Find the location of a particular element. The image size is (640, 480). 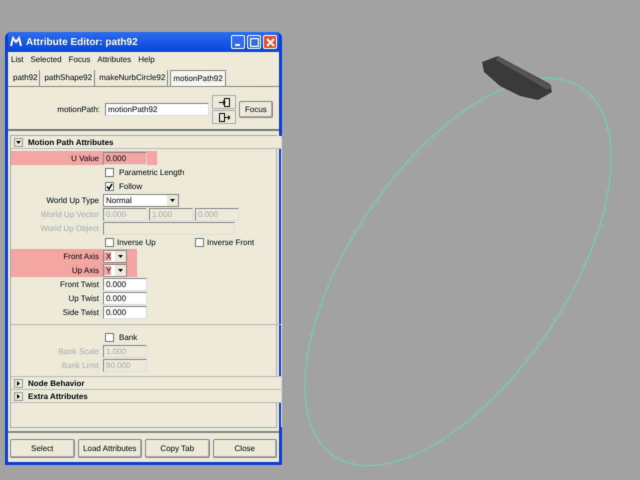

arrow-out-of-box-icon is located at coordinates (224, 117).